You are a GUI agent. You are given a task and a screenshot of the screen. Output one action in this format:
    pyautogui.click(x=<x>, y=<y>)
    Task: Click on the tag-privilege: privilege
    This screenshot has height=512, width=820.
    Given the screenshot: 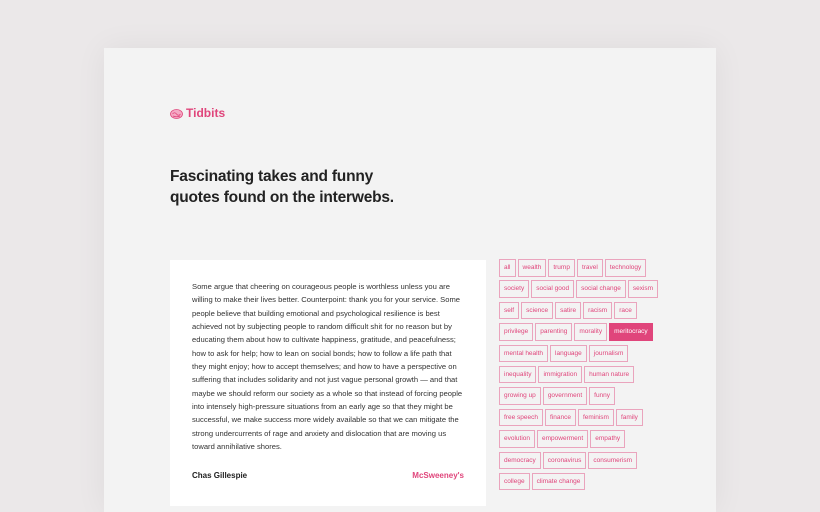 What is the action you would take?
    pyautogui.click(x=516, y=332)
    